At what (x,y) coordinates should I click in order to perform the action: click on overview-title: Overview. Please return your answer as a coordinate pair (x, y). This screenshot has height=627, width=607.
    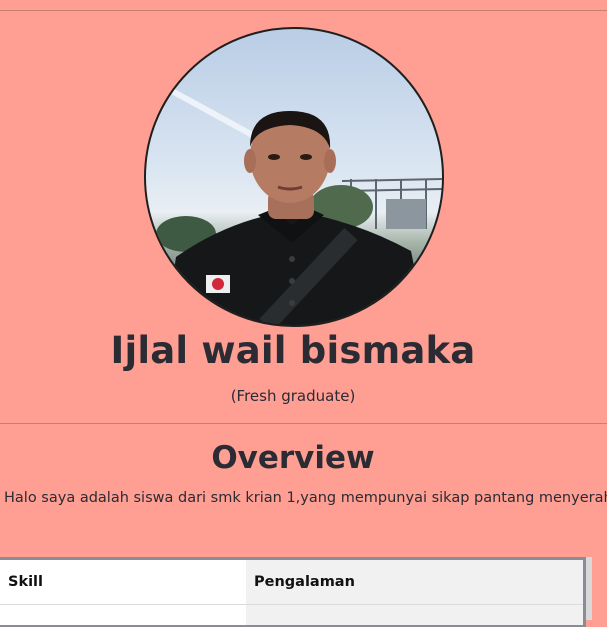
    Looking at the image, I should click on (293, 458).